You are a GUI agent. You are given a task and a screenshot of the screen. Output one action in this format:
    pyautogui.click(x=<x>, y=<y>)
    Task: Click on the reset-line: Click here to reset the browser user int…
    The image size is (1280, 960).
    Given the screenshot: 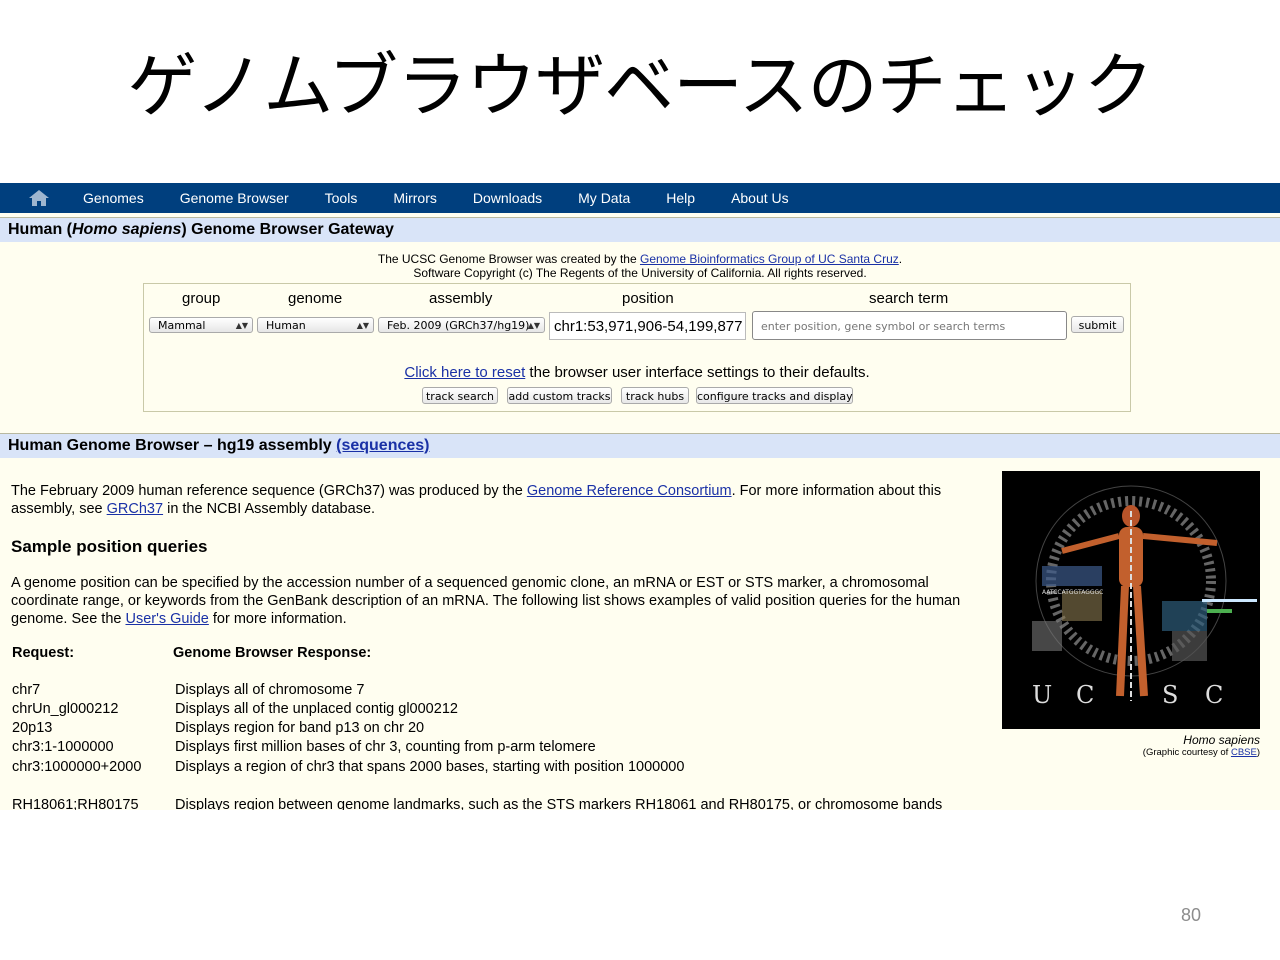 What is the action you would take?
    pyautogui.click(x=637, y=372)
    